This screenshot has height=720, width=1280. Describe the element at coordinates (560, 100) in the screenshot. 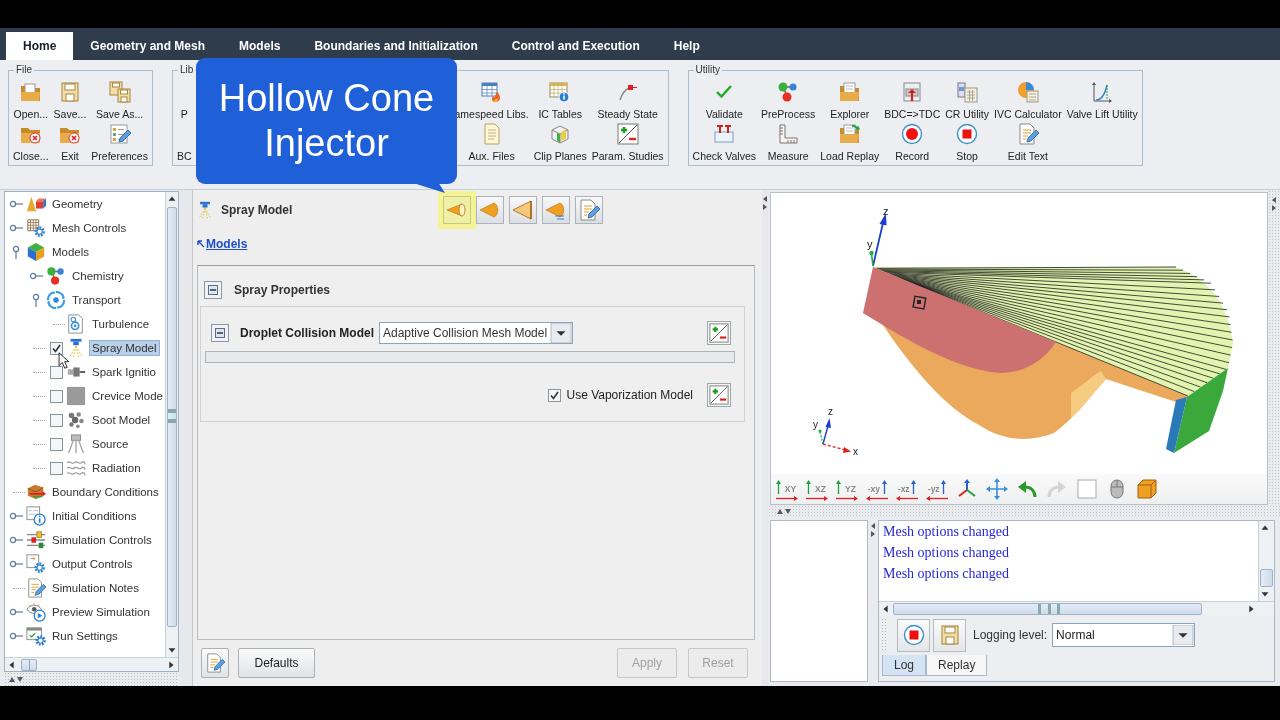

I see `ribbon-button: IC Tables` at that location.